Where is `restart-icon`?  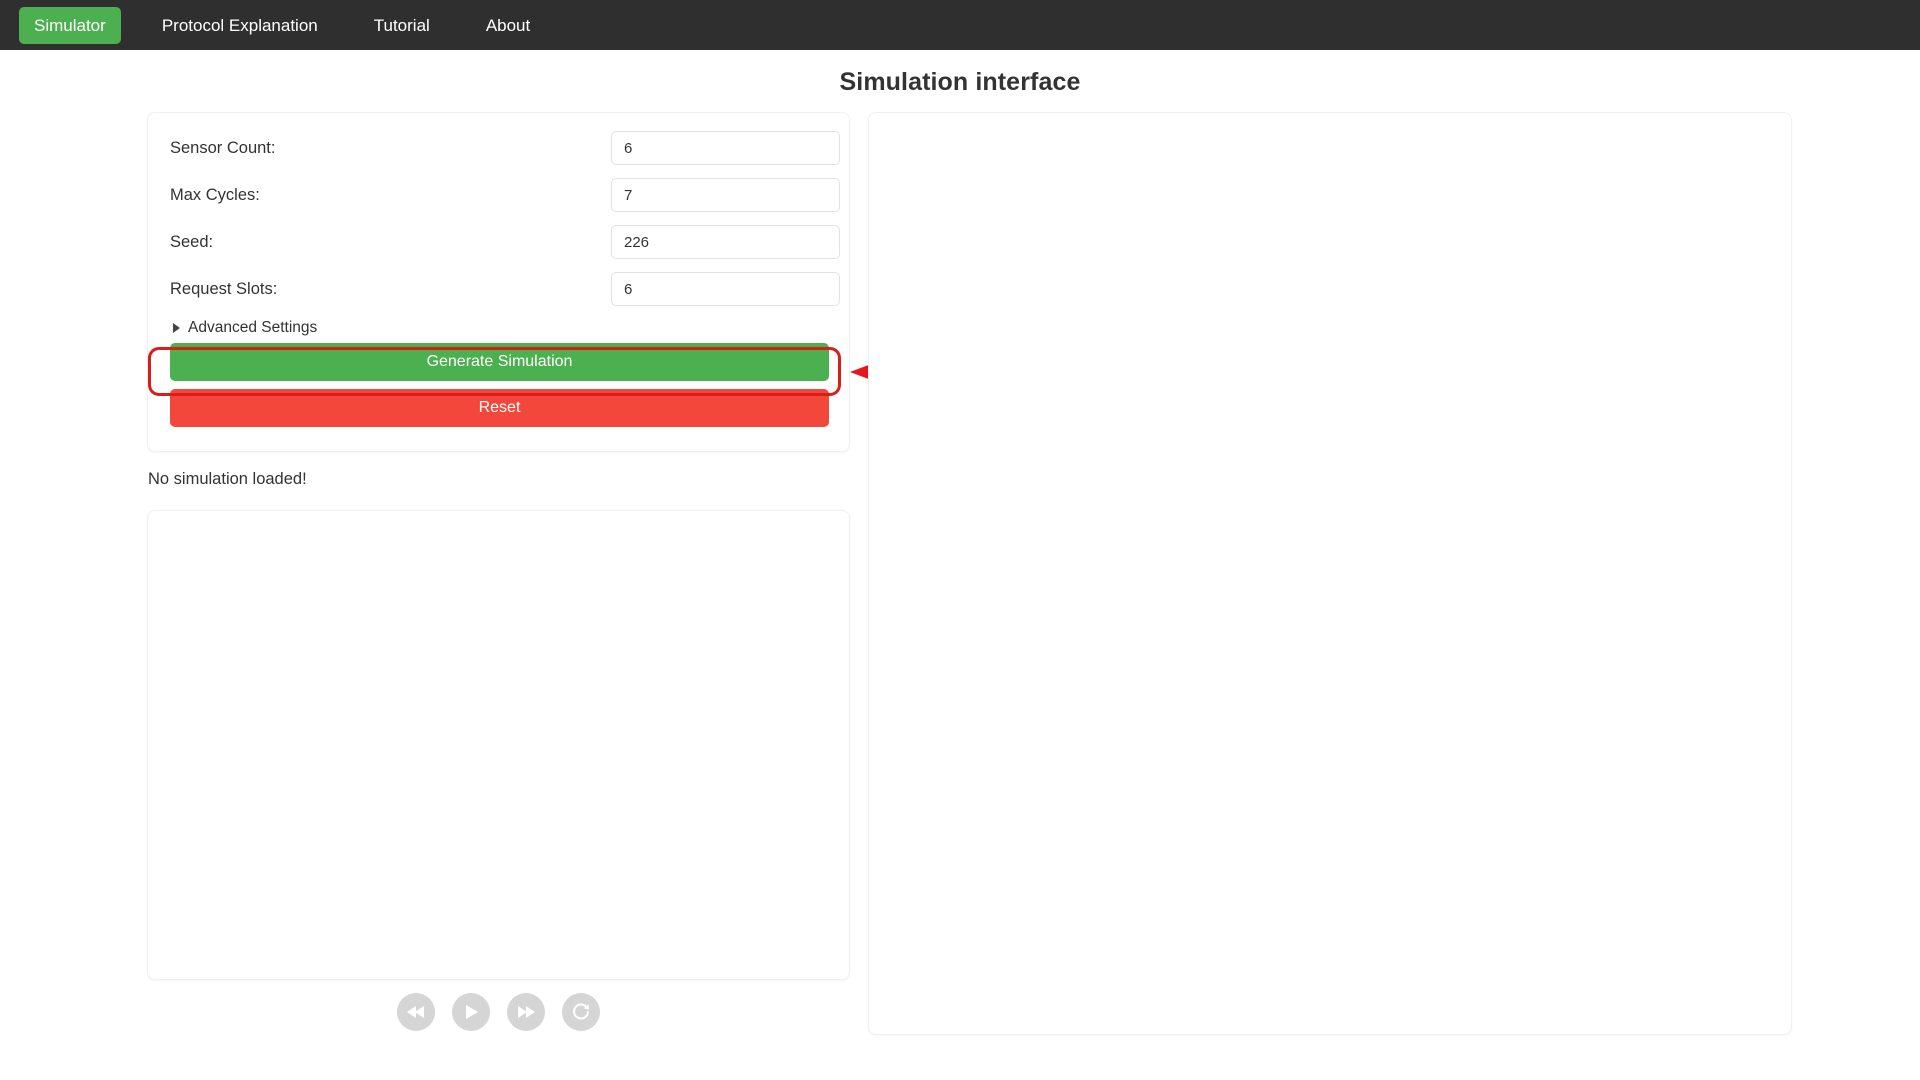
restart-icon is located at coordinates (581, 1011).